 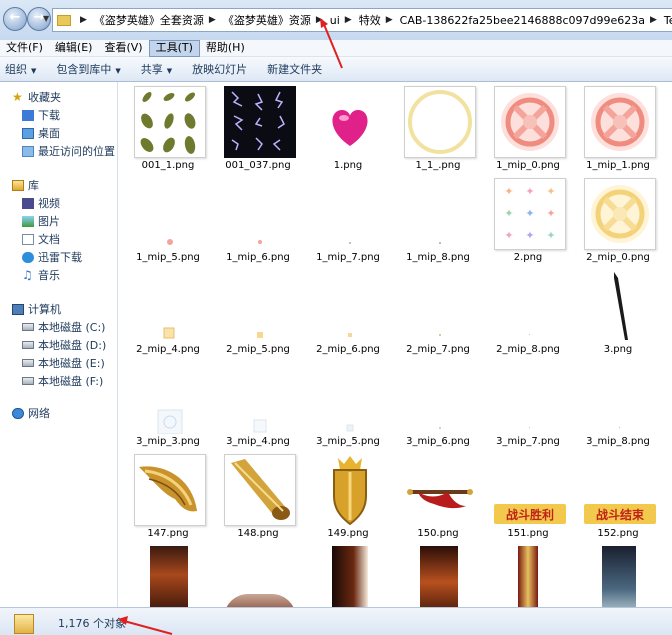 I want to click on file-name: 1_mip_5.png, so click(x=168, y=257).